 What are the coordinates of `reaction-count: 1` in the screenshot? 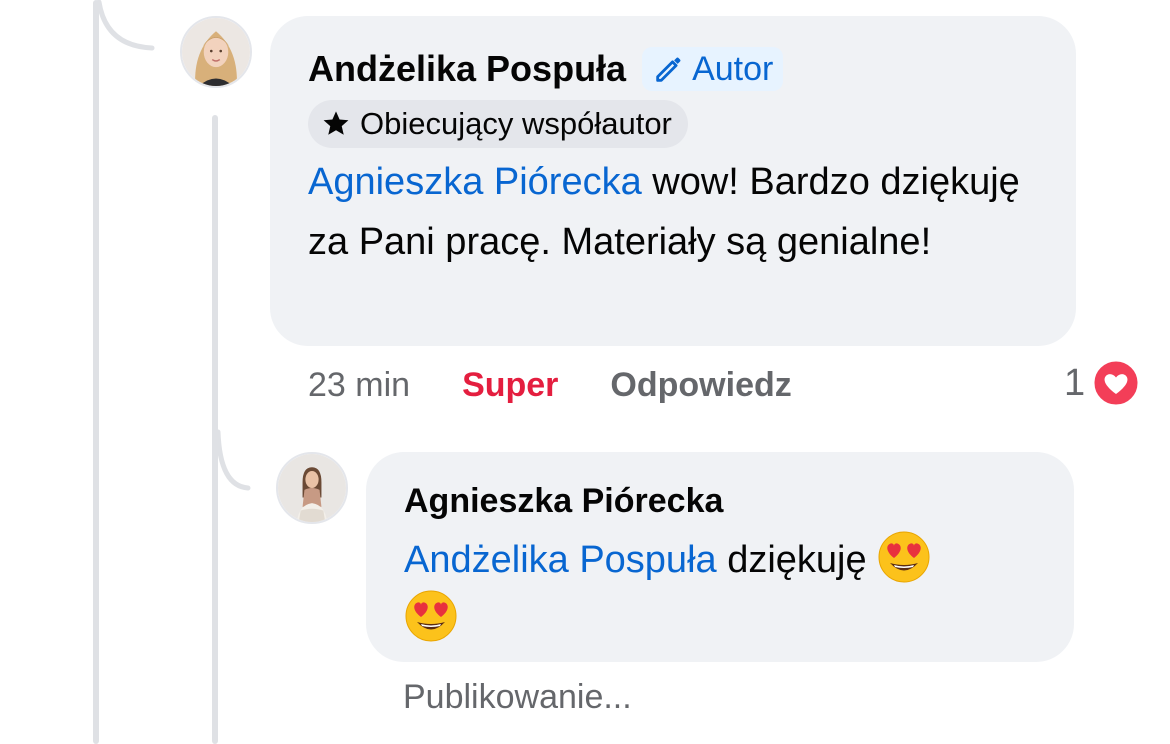 It's located at (1075, 382).